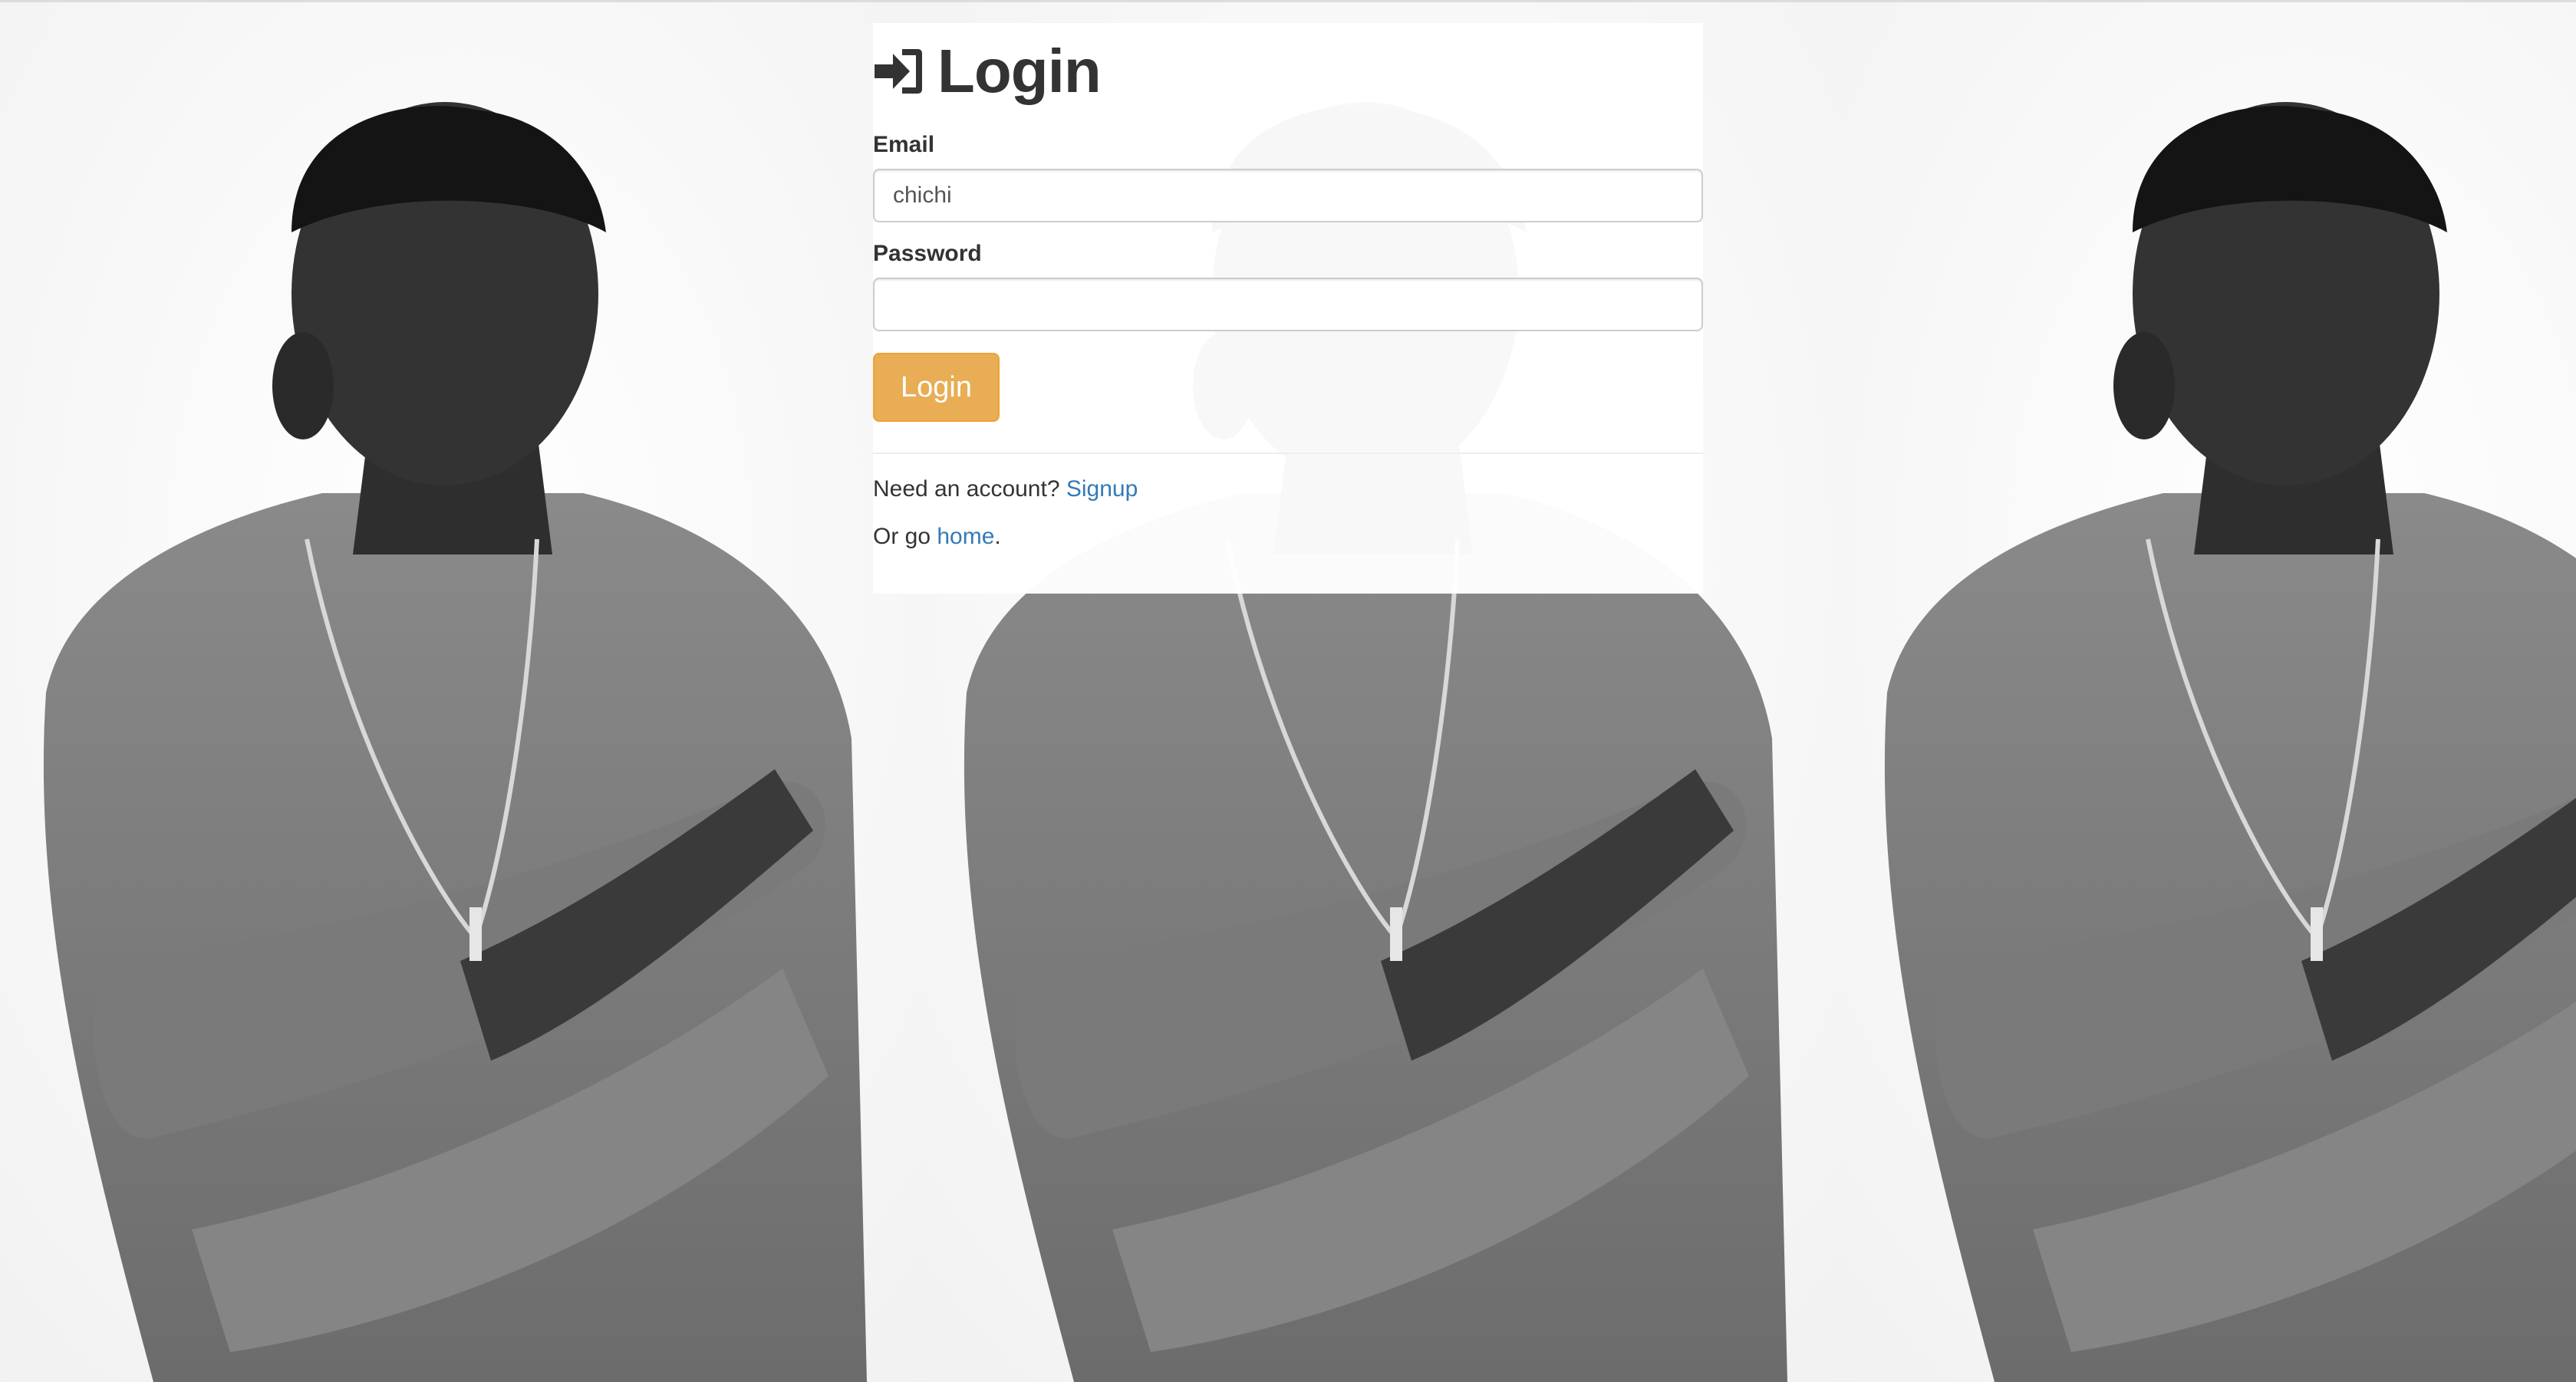 The image size is (2576, 1382). I want to click on sign-in-icon, so click(898, 71).